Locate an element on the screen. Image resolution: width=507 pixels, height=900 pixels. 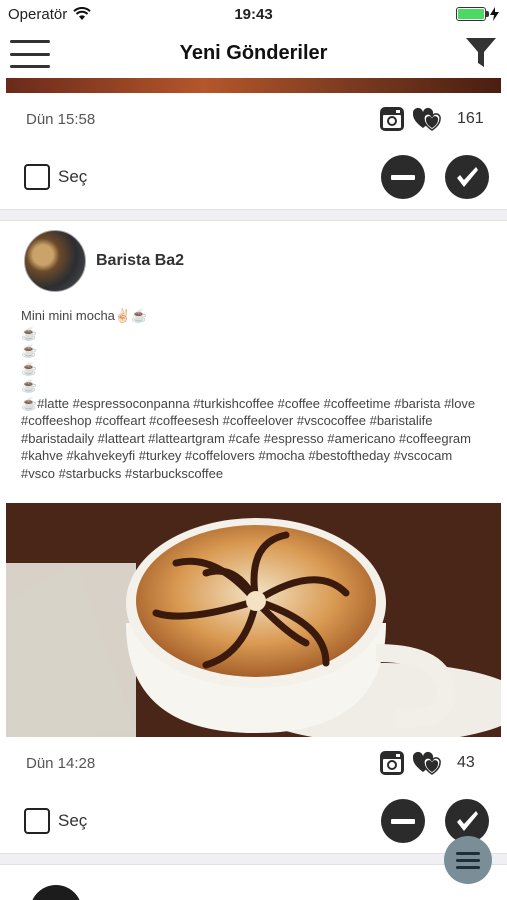
hamburger-icon is located at coordinates (30, 54).